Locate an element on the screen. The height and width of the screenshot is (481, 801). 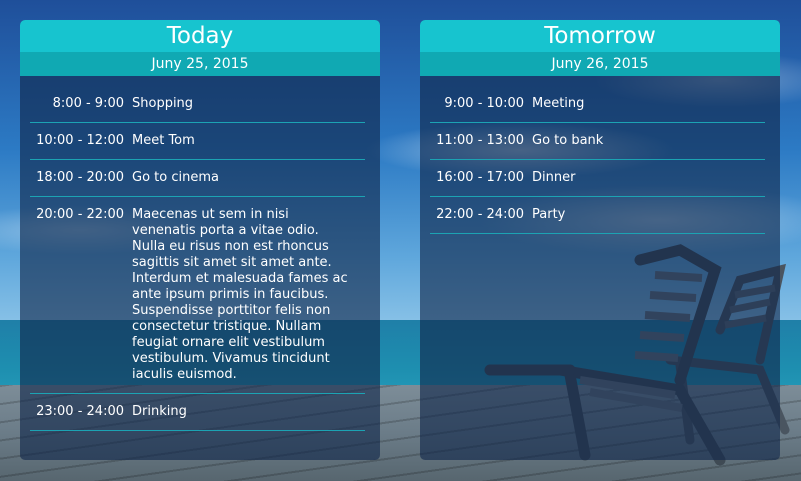
event-row: 23:00 - 24:00 Drinking is located at coordinates (197, 412).